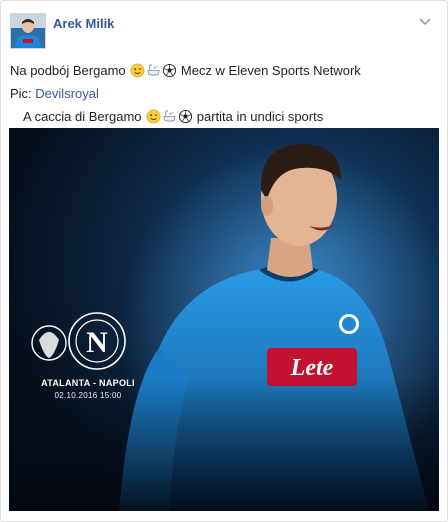 This screenshot has height=522, width=448. What do you see at coordinates (83, 23) in the screenshot?
I see `author-name: Arek Milik` at bounding box center [83, 23].